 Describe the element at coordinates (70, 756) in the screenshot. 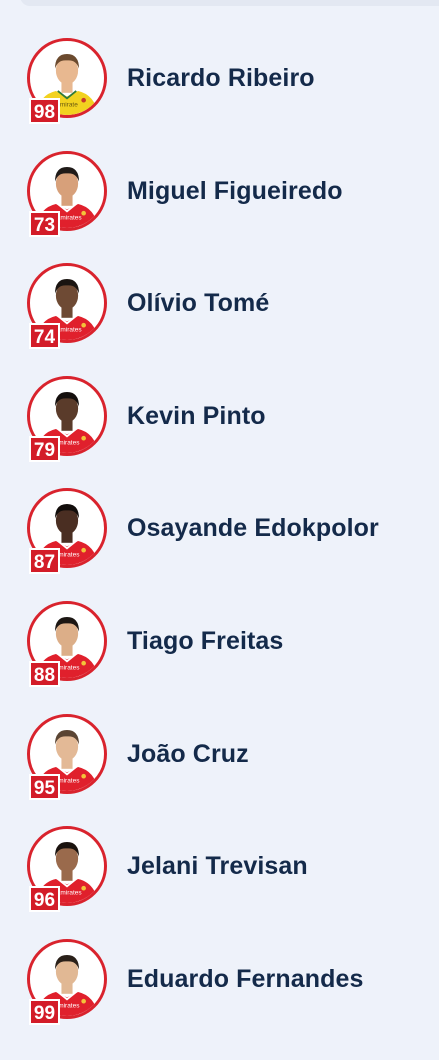

I see `player-avatar-wrap: mirates 95` at that location.